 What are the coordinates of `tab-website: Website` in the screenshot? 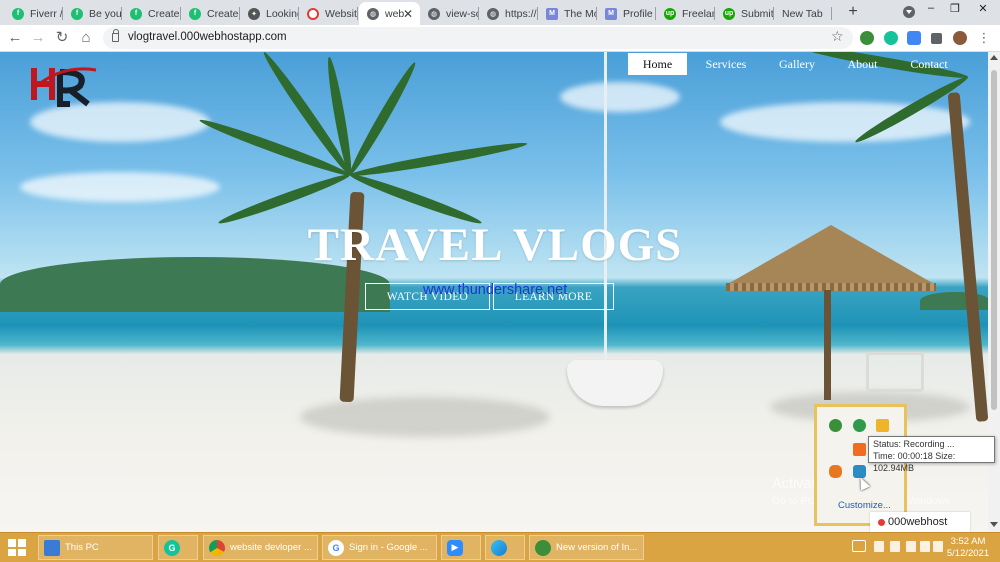 It's located at (328, 13).